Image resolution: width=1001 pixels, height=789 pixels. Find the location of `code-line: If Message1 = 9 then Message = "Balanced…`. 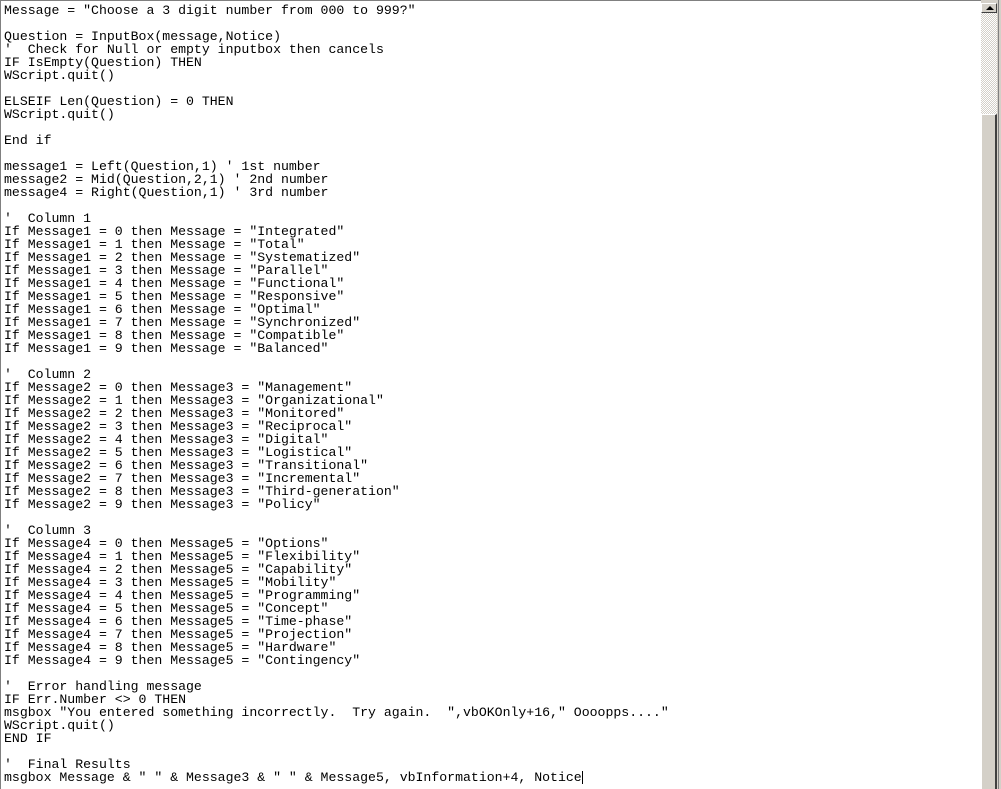

code-line: If Message1 = 9 then Message = "Balanced… is located at coordinates (166, 348).